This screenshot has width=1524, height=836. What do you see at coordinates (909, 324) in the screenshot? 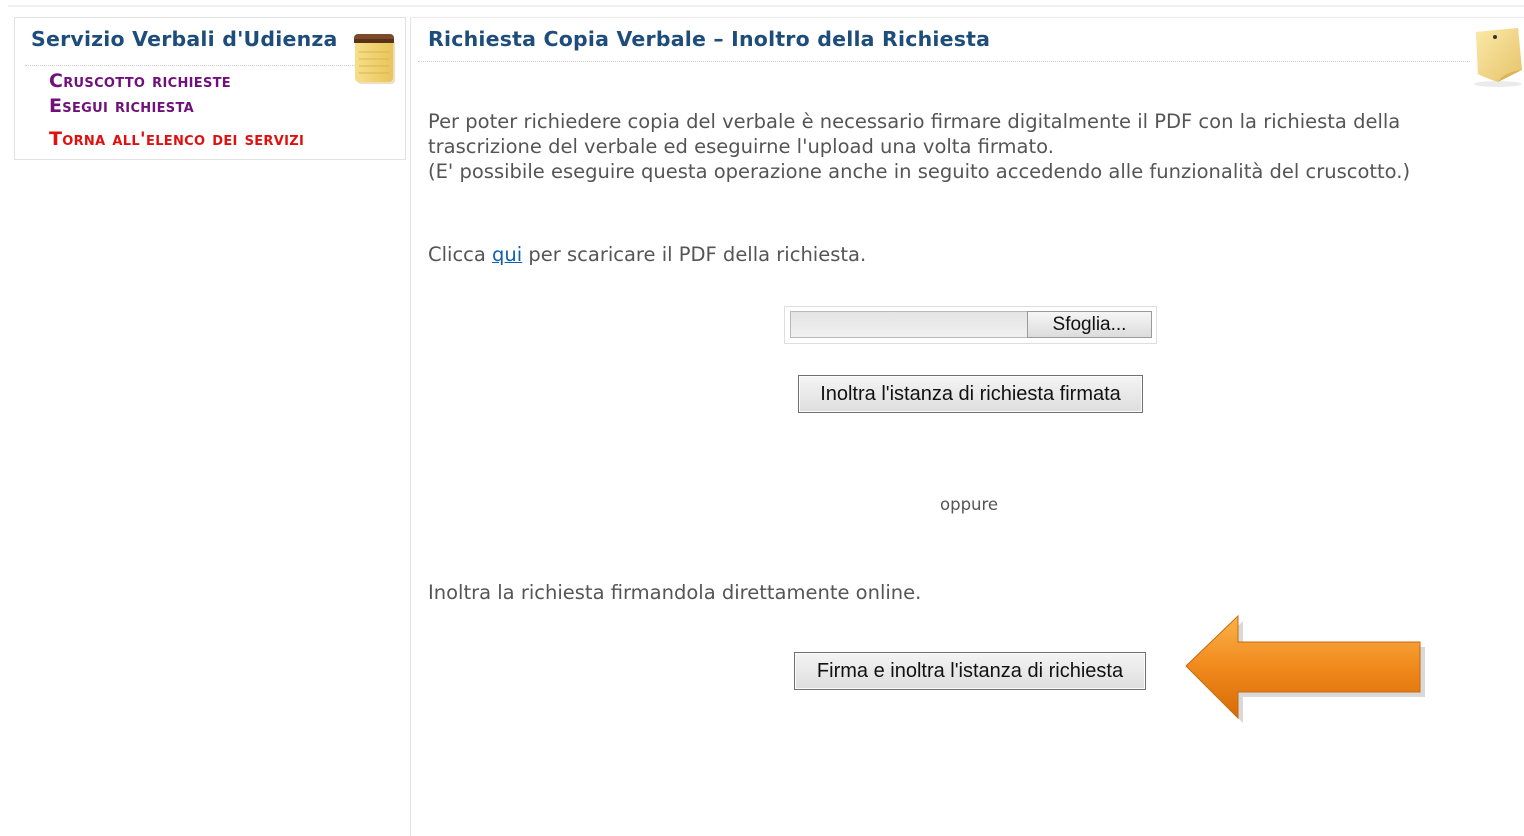
I see `file-path-input` at bounding box center [909, 324].